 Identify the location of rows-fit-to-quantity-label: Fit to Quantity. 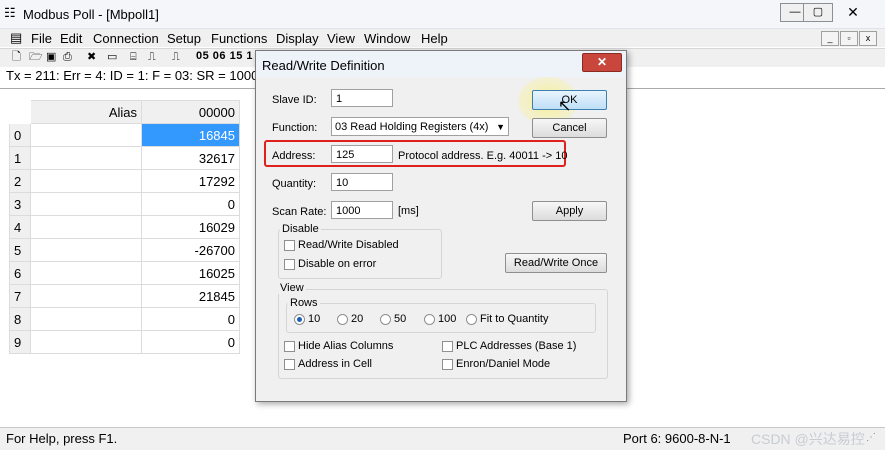
(514, 319).